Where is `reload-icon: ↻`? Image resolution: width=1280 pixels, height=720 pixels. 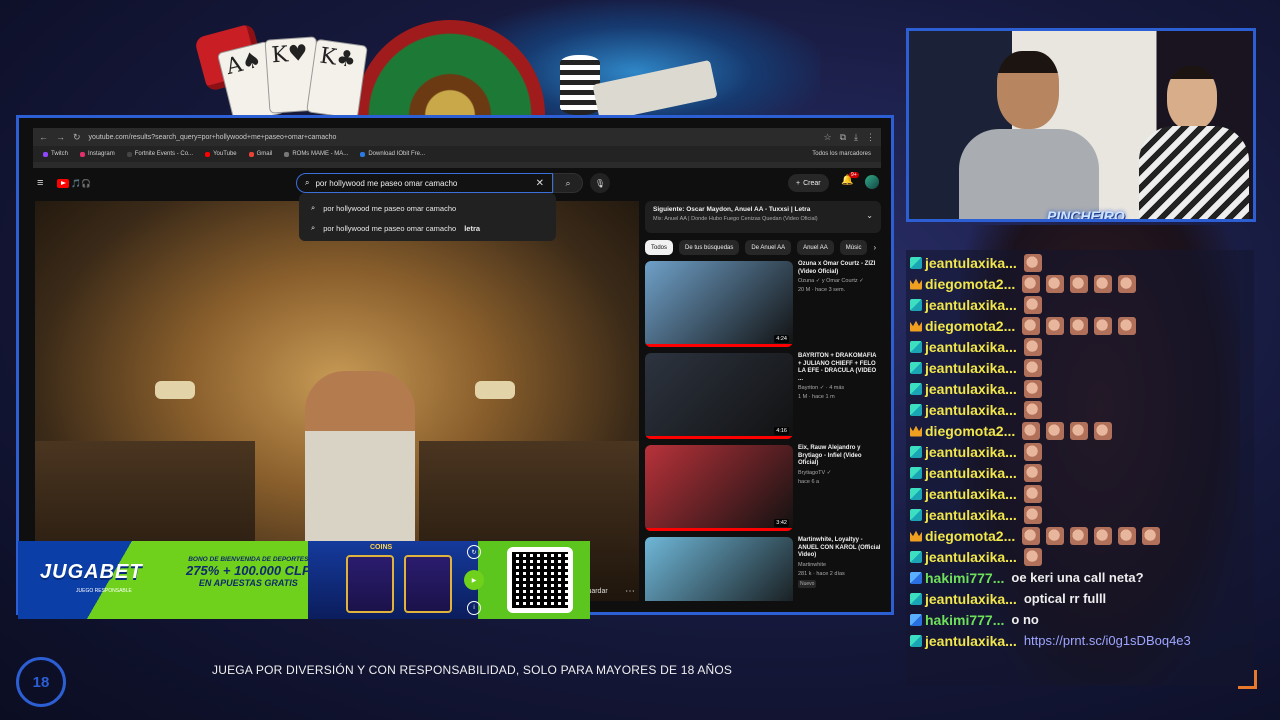 reload-icon: ↻ is located at coordinates (77, 137).